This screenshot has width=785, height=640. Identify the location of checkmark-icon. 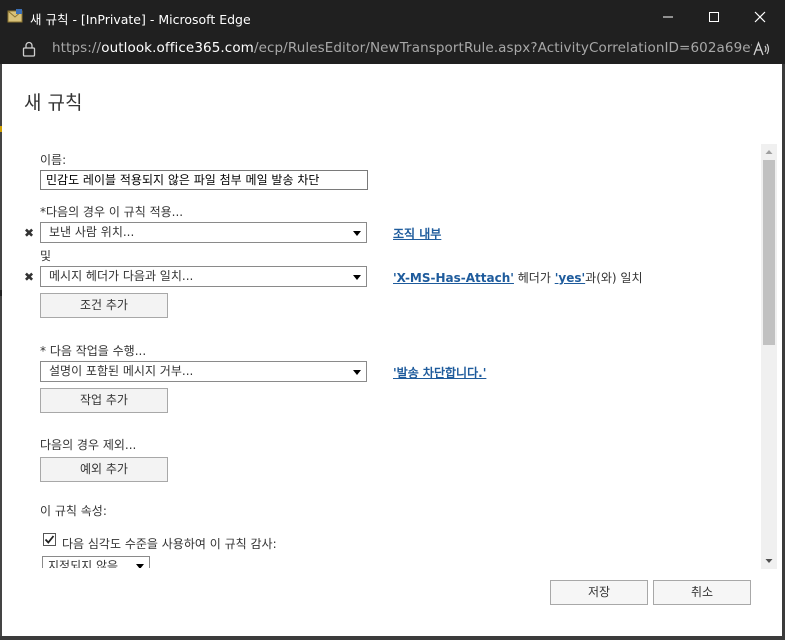
(49, 539).